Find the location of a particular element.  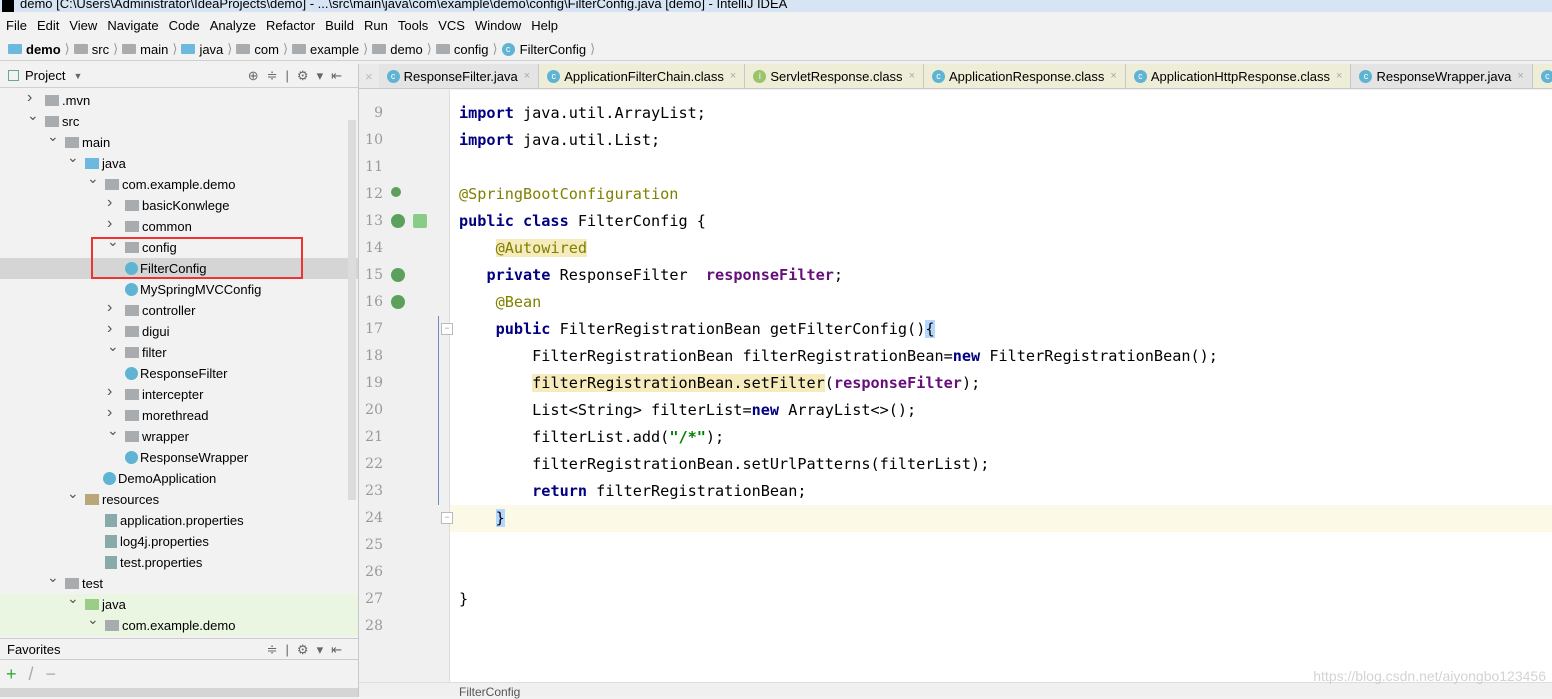

tree-item: ⌄ wrapper is located at coordinates (179, 434).